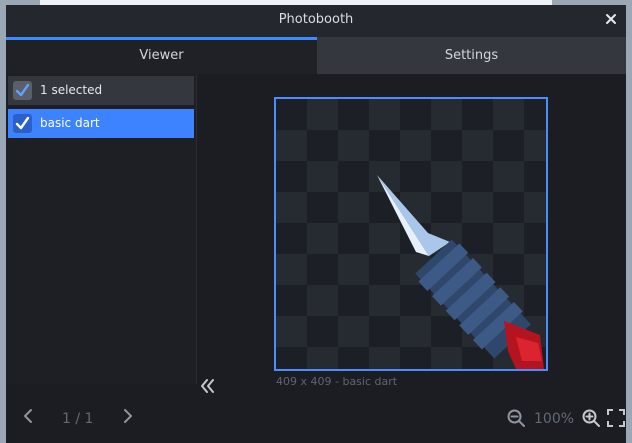 This screenshot has width=632, height=443. I want to click on chevron-right-icon, so click(127, 416).